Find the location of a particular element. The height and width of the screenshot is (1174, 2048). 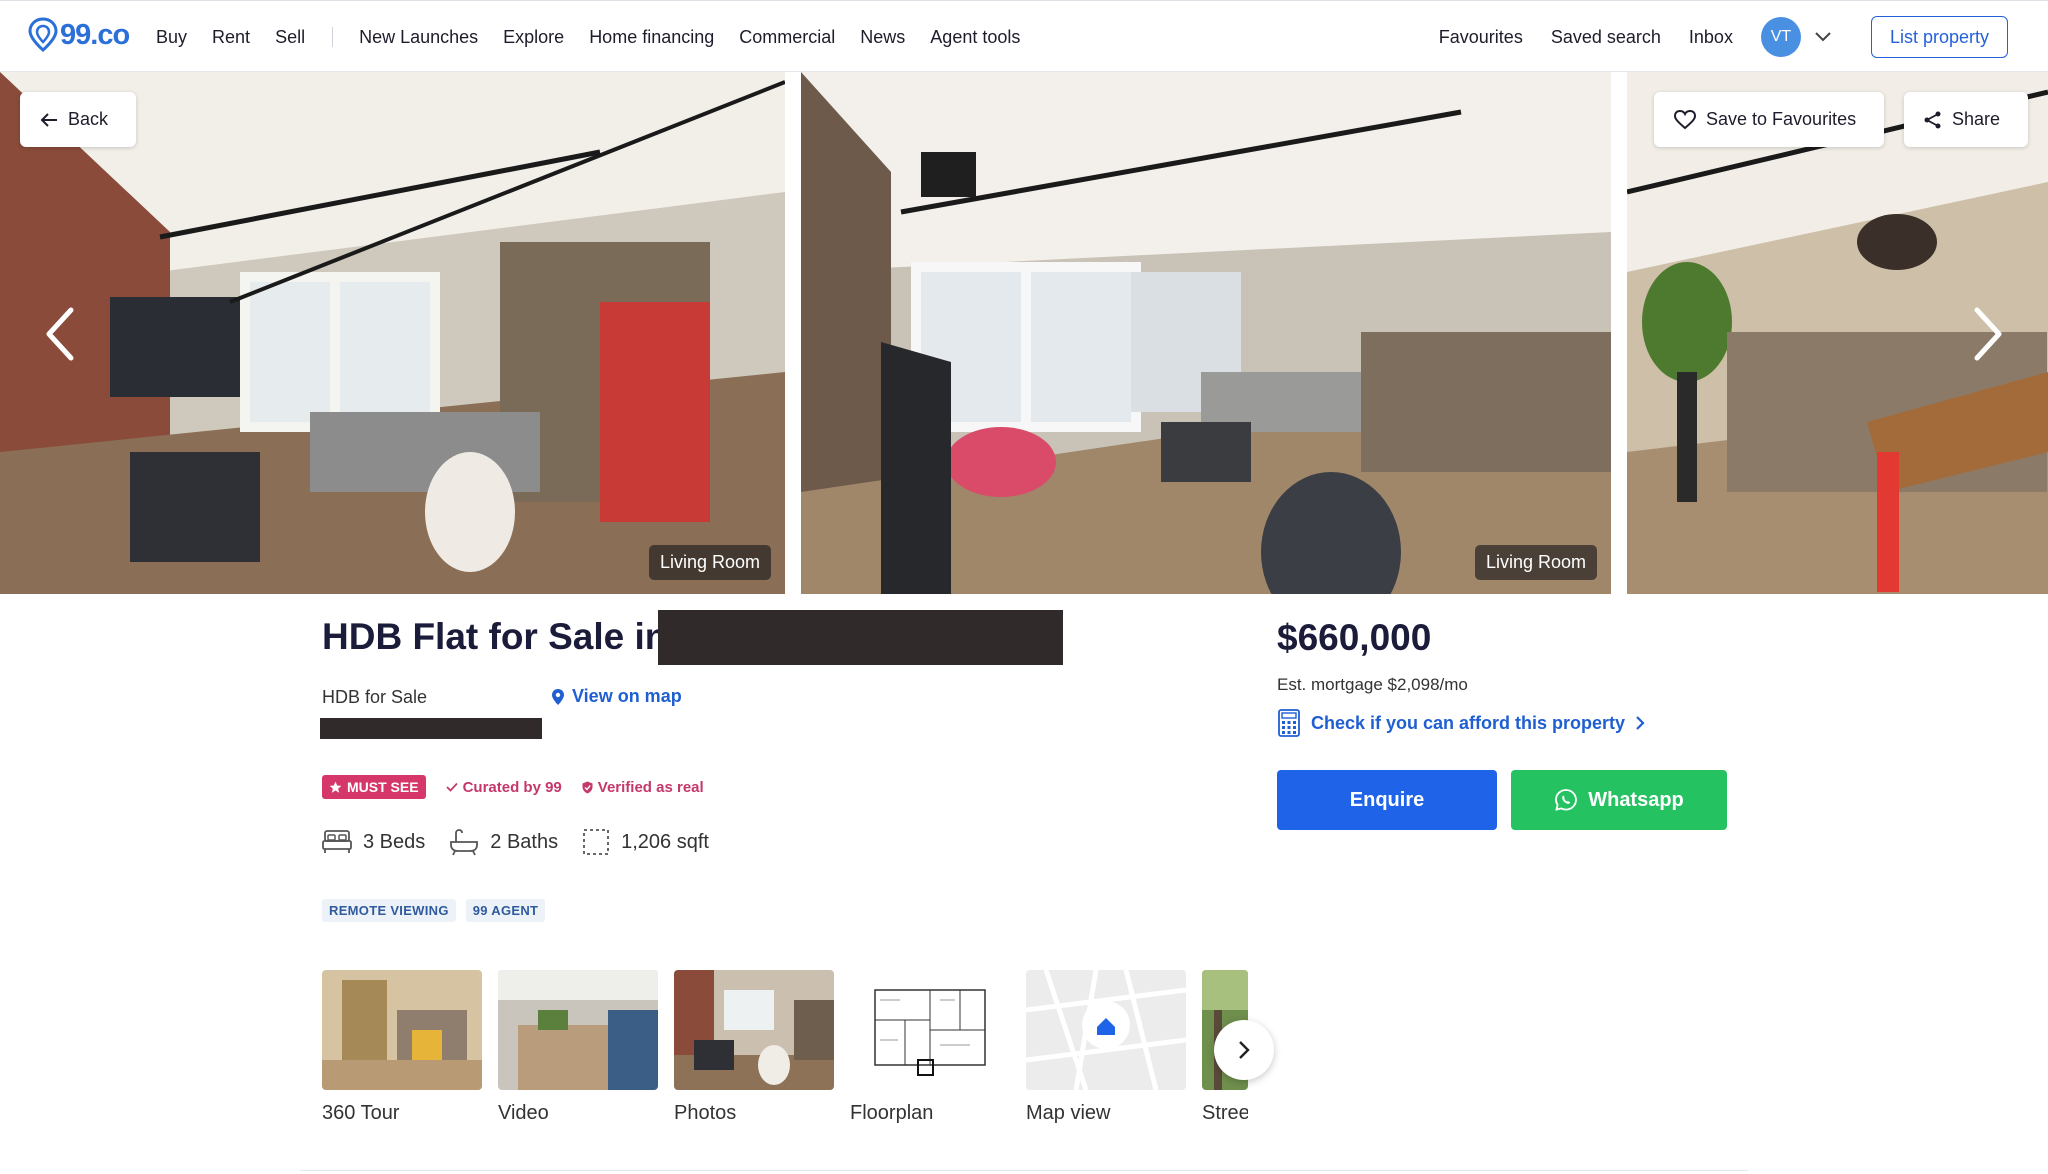

media-360-tour: 360 Tour is located at coordinates (402, 1047).